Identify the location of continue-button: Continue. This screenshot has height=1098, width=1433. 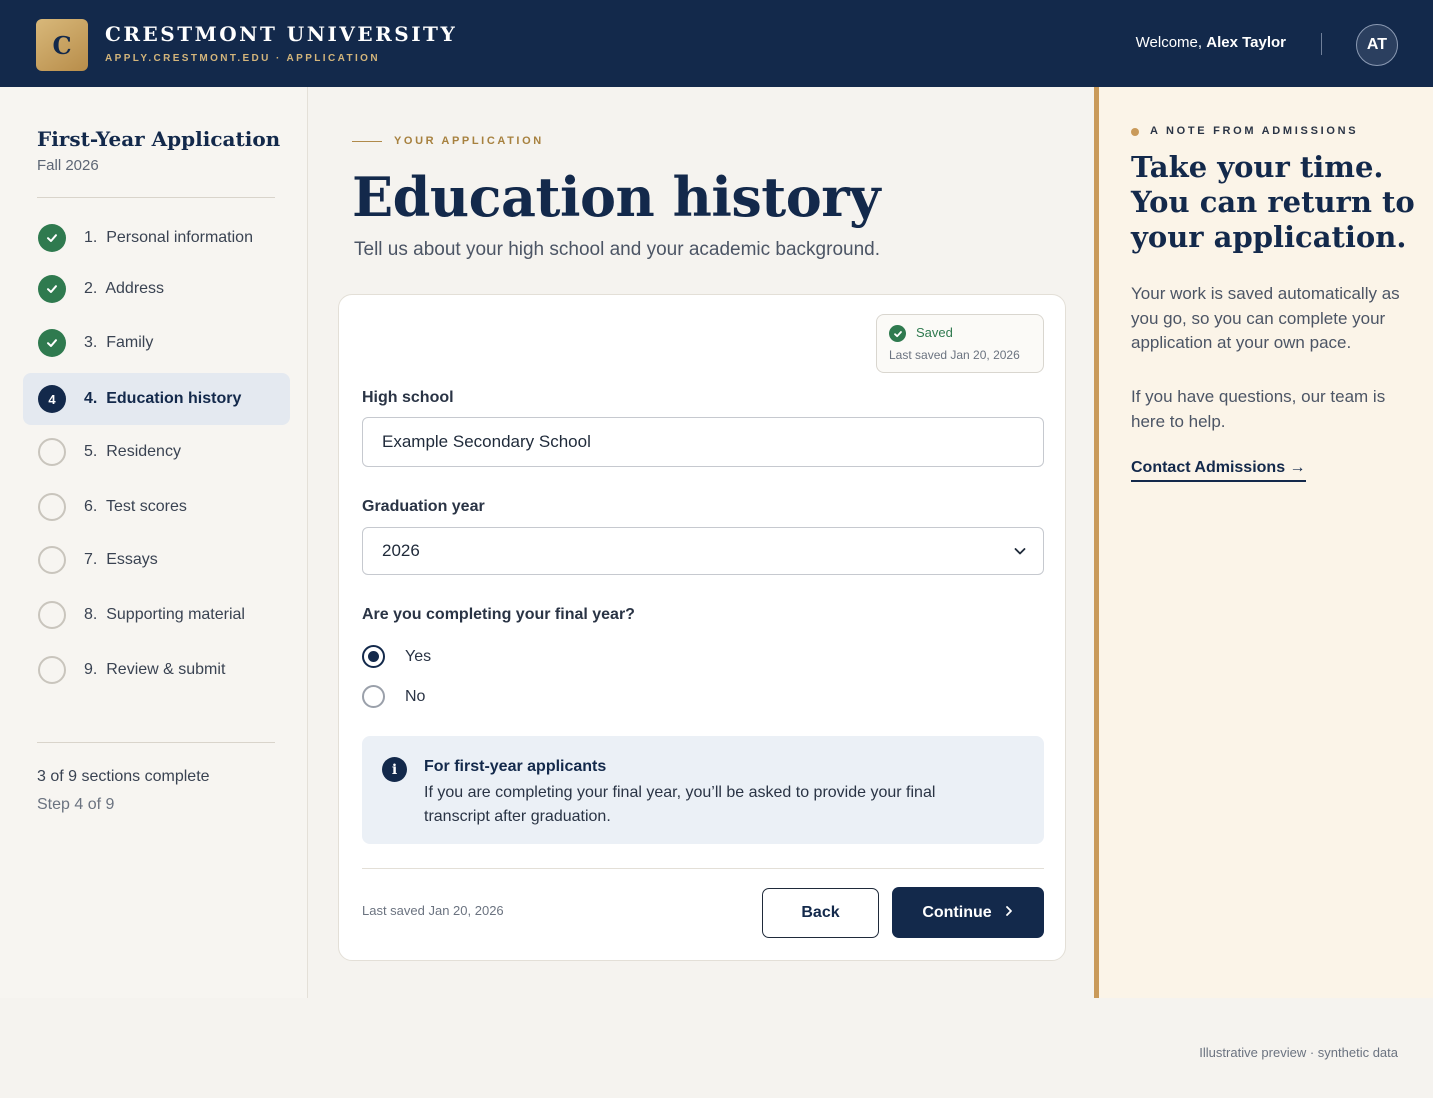
(968, 912).